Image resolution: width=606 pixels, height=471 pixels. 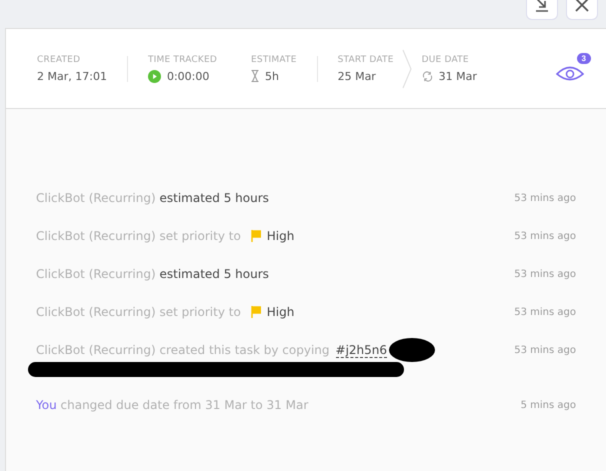 What do you see at coordinates (188, 76) in the screenshot?
I see `field-value: 0:00:00` at bounding box center [188, 76].